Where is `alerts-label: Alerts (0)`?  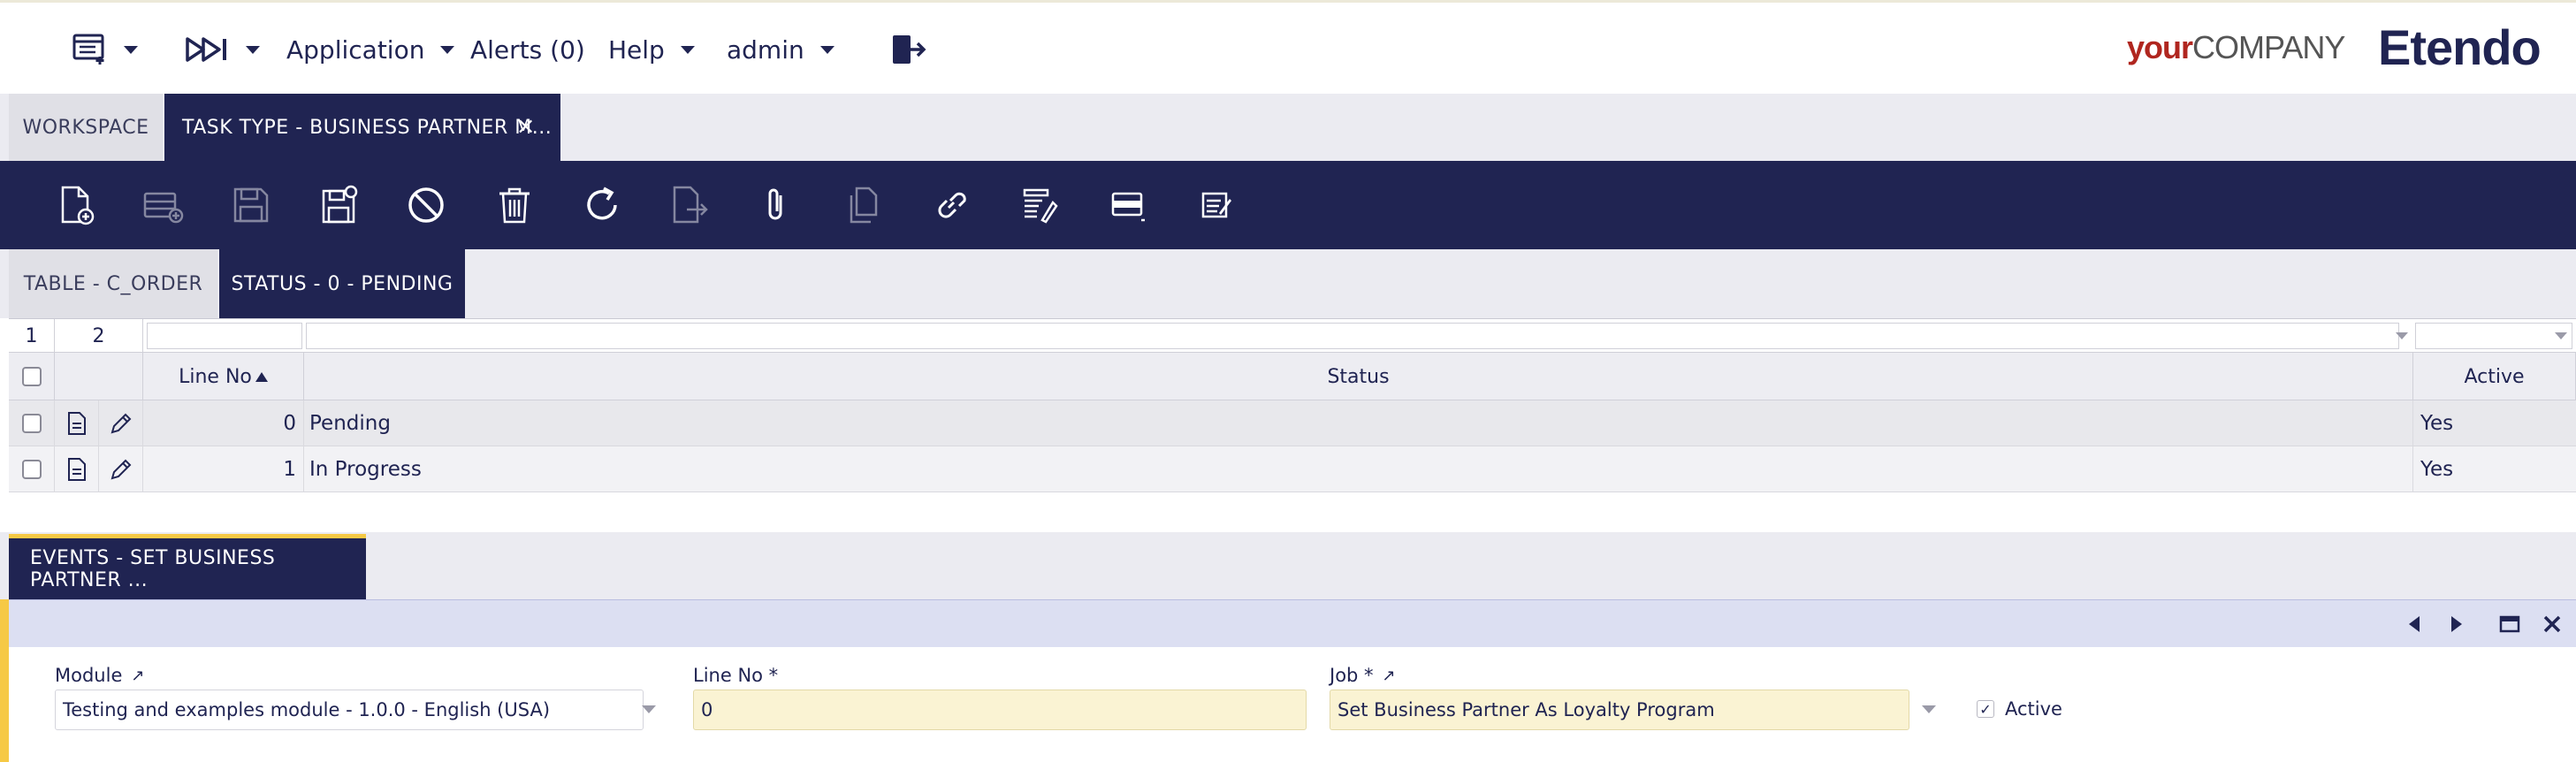 alerts-label: Alerts (0) is located at coordinates (527, 49).